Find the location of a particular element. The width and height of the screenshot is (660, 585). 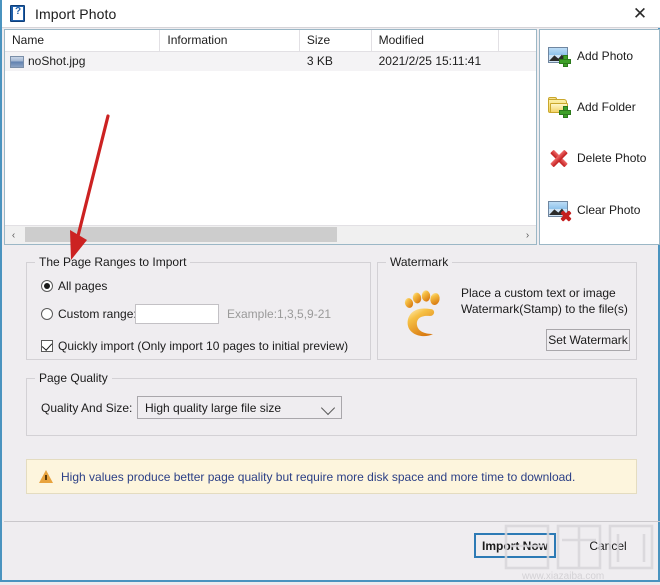

add-photo-label: Add Photo is located at coordinates (605, 56).